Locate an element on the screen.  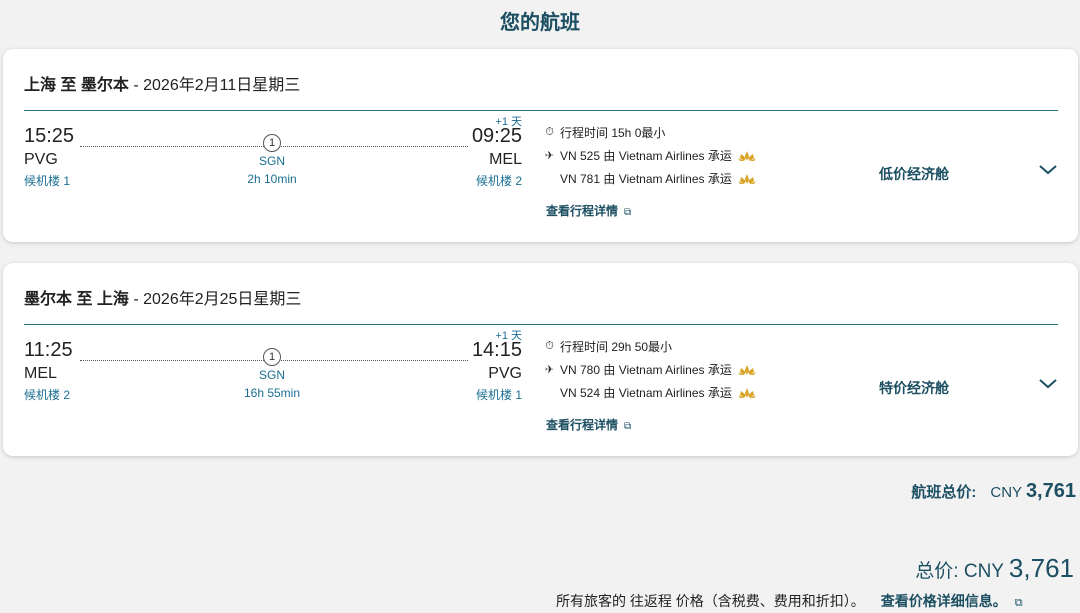
duration-text: 行程时间 15h 0最小 is located at coordinates (613, 133).